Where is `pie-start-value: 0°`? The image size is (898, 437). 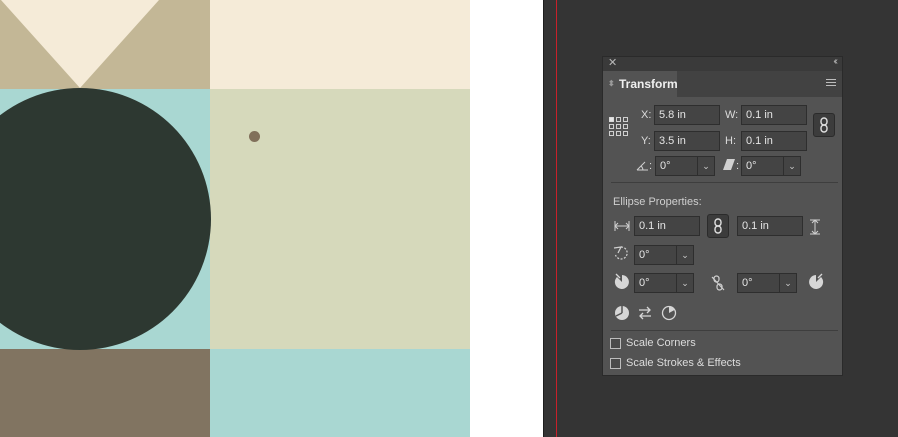 pie-start-value: 0° is located at coordinates (644, 283).